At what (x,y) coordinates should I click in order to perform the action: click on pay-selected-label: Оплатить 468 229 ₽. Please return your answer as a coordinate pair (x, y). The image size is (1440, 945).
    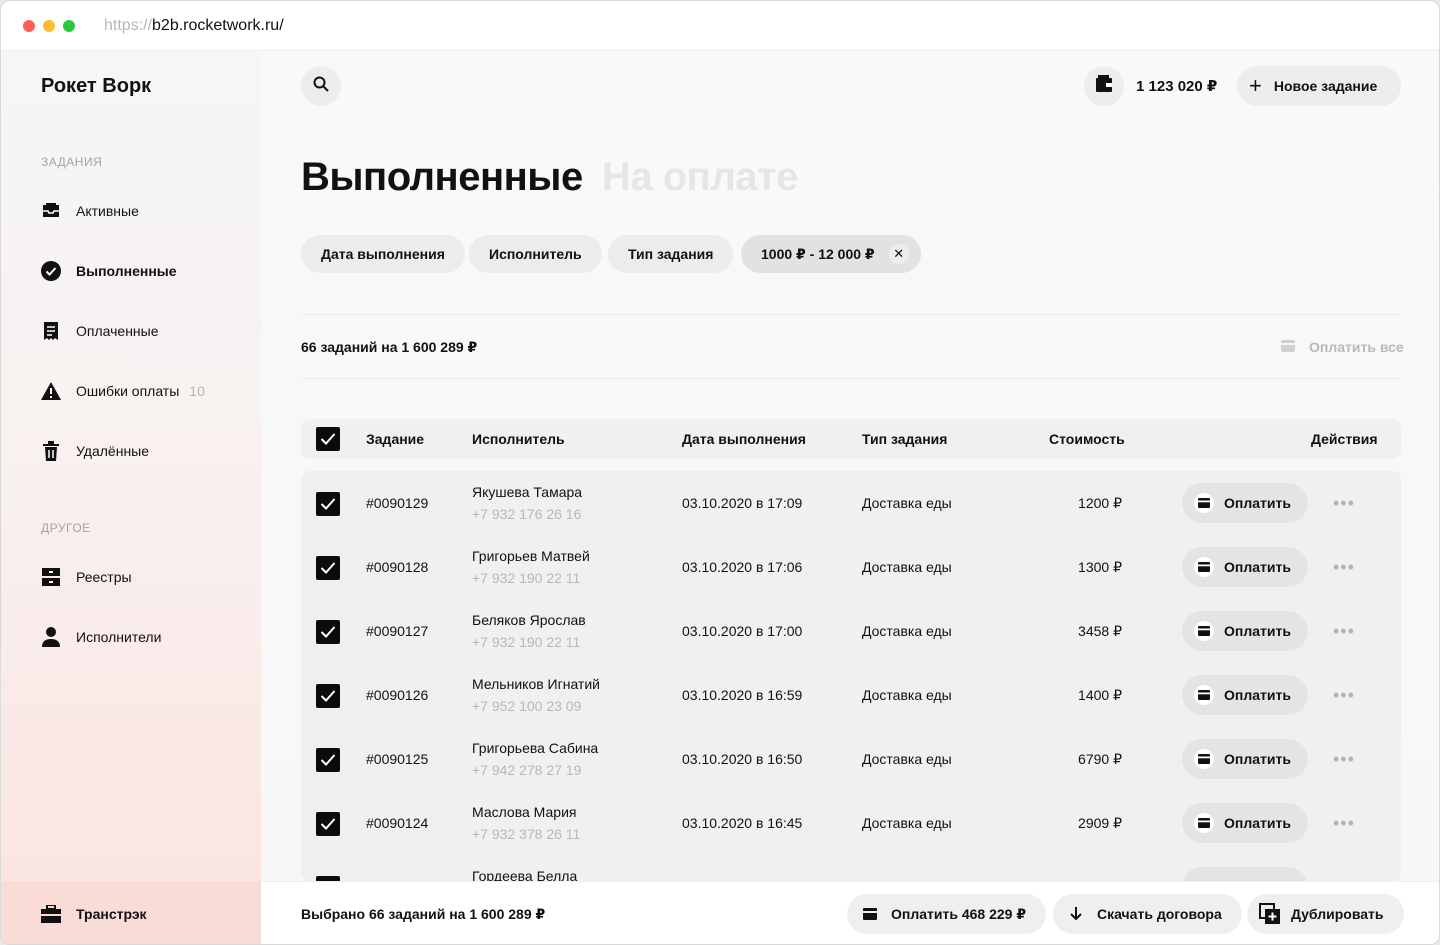
    Looking at the image, I should click on (959, 913).